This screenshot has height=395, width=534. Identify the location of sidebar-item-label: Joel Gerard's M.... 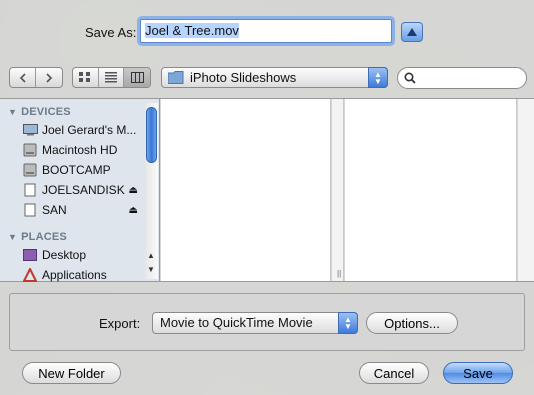
(89, 130).